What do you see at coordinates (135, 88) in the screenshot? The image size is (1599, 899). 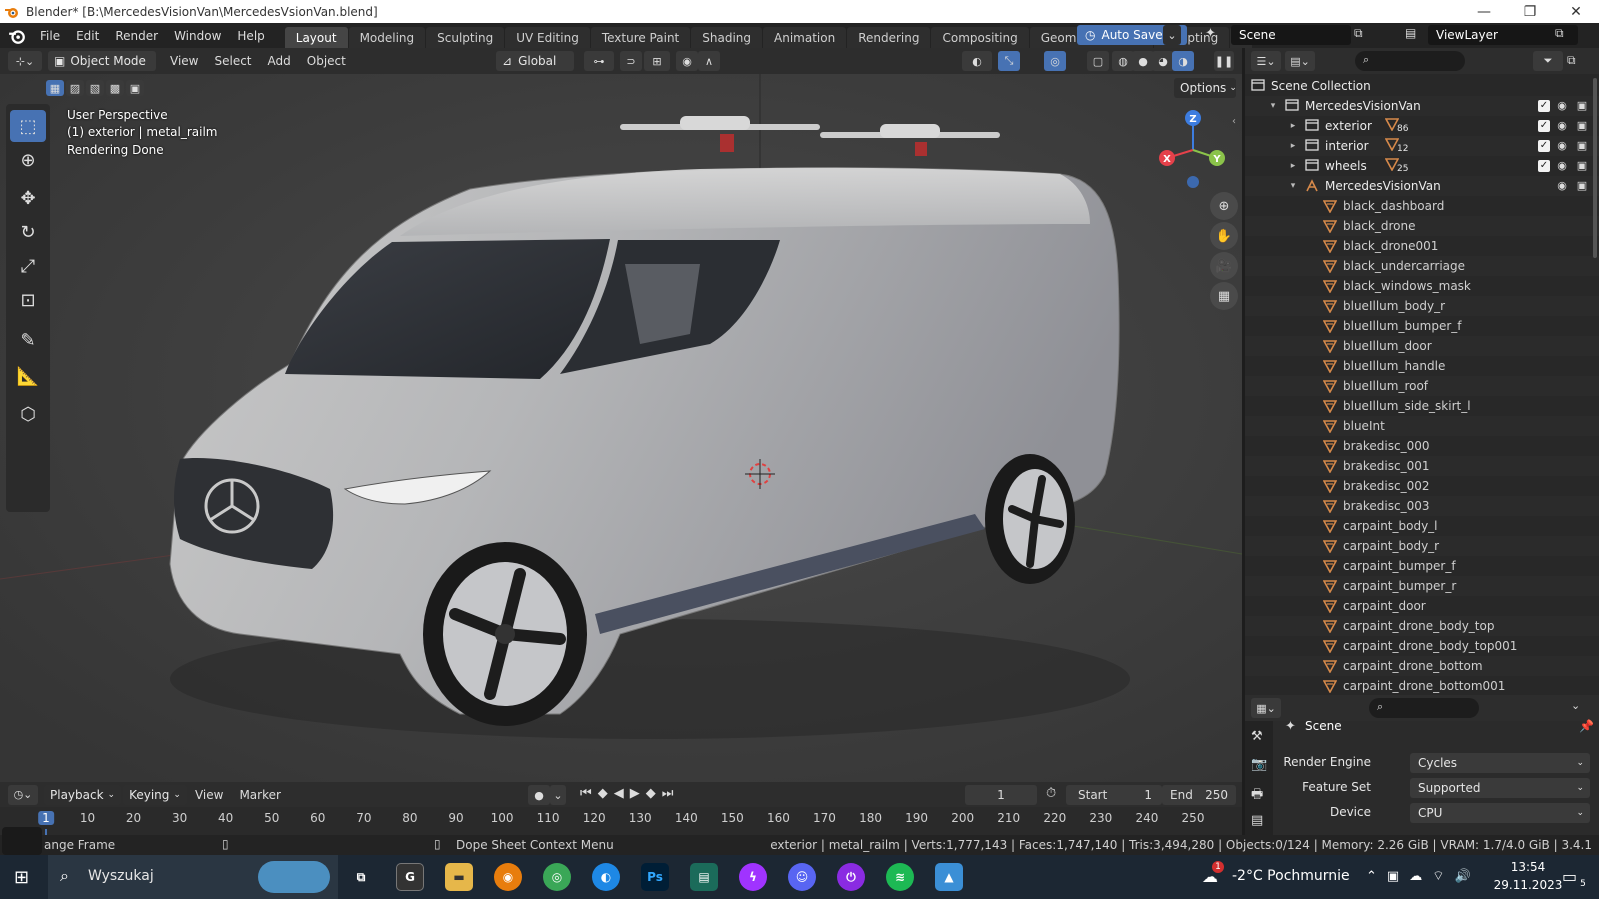 I see `select-intersect-icon: ▣` at bounding box center [135, 88].